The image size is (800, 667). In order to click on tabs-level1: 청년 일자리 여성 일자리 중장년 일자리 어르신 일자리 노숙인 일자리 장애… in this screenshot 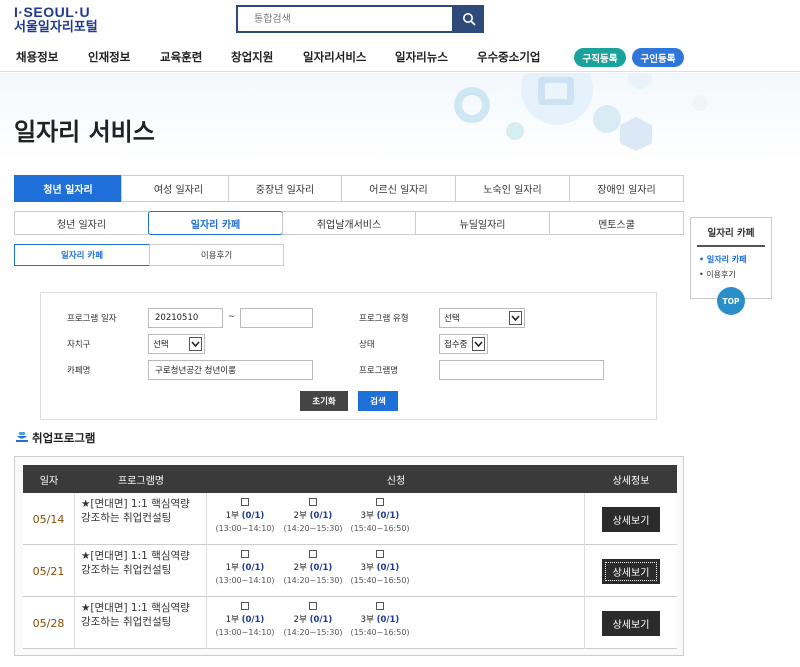, I will do `click(349, 188)`.